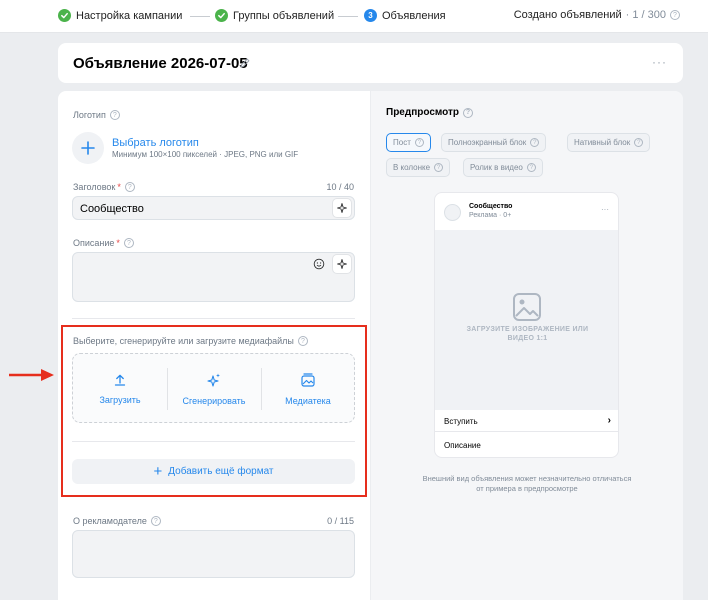 The height and width of the screenshot is (600, 708). I want to click on plus-icon, so click(88, 148).